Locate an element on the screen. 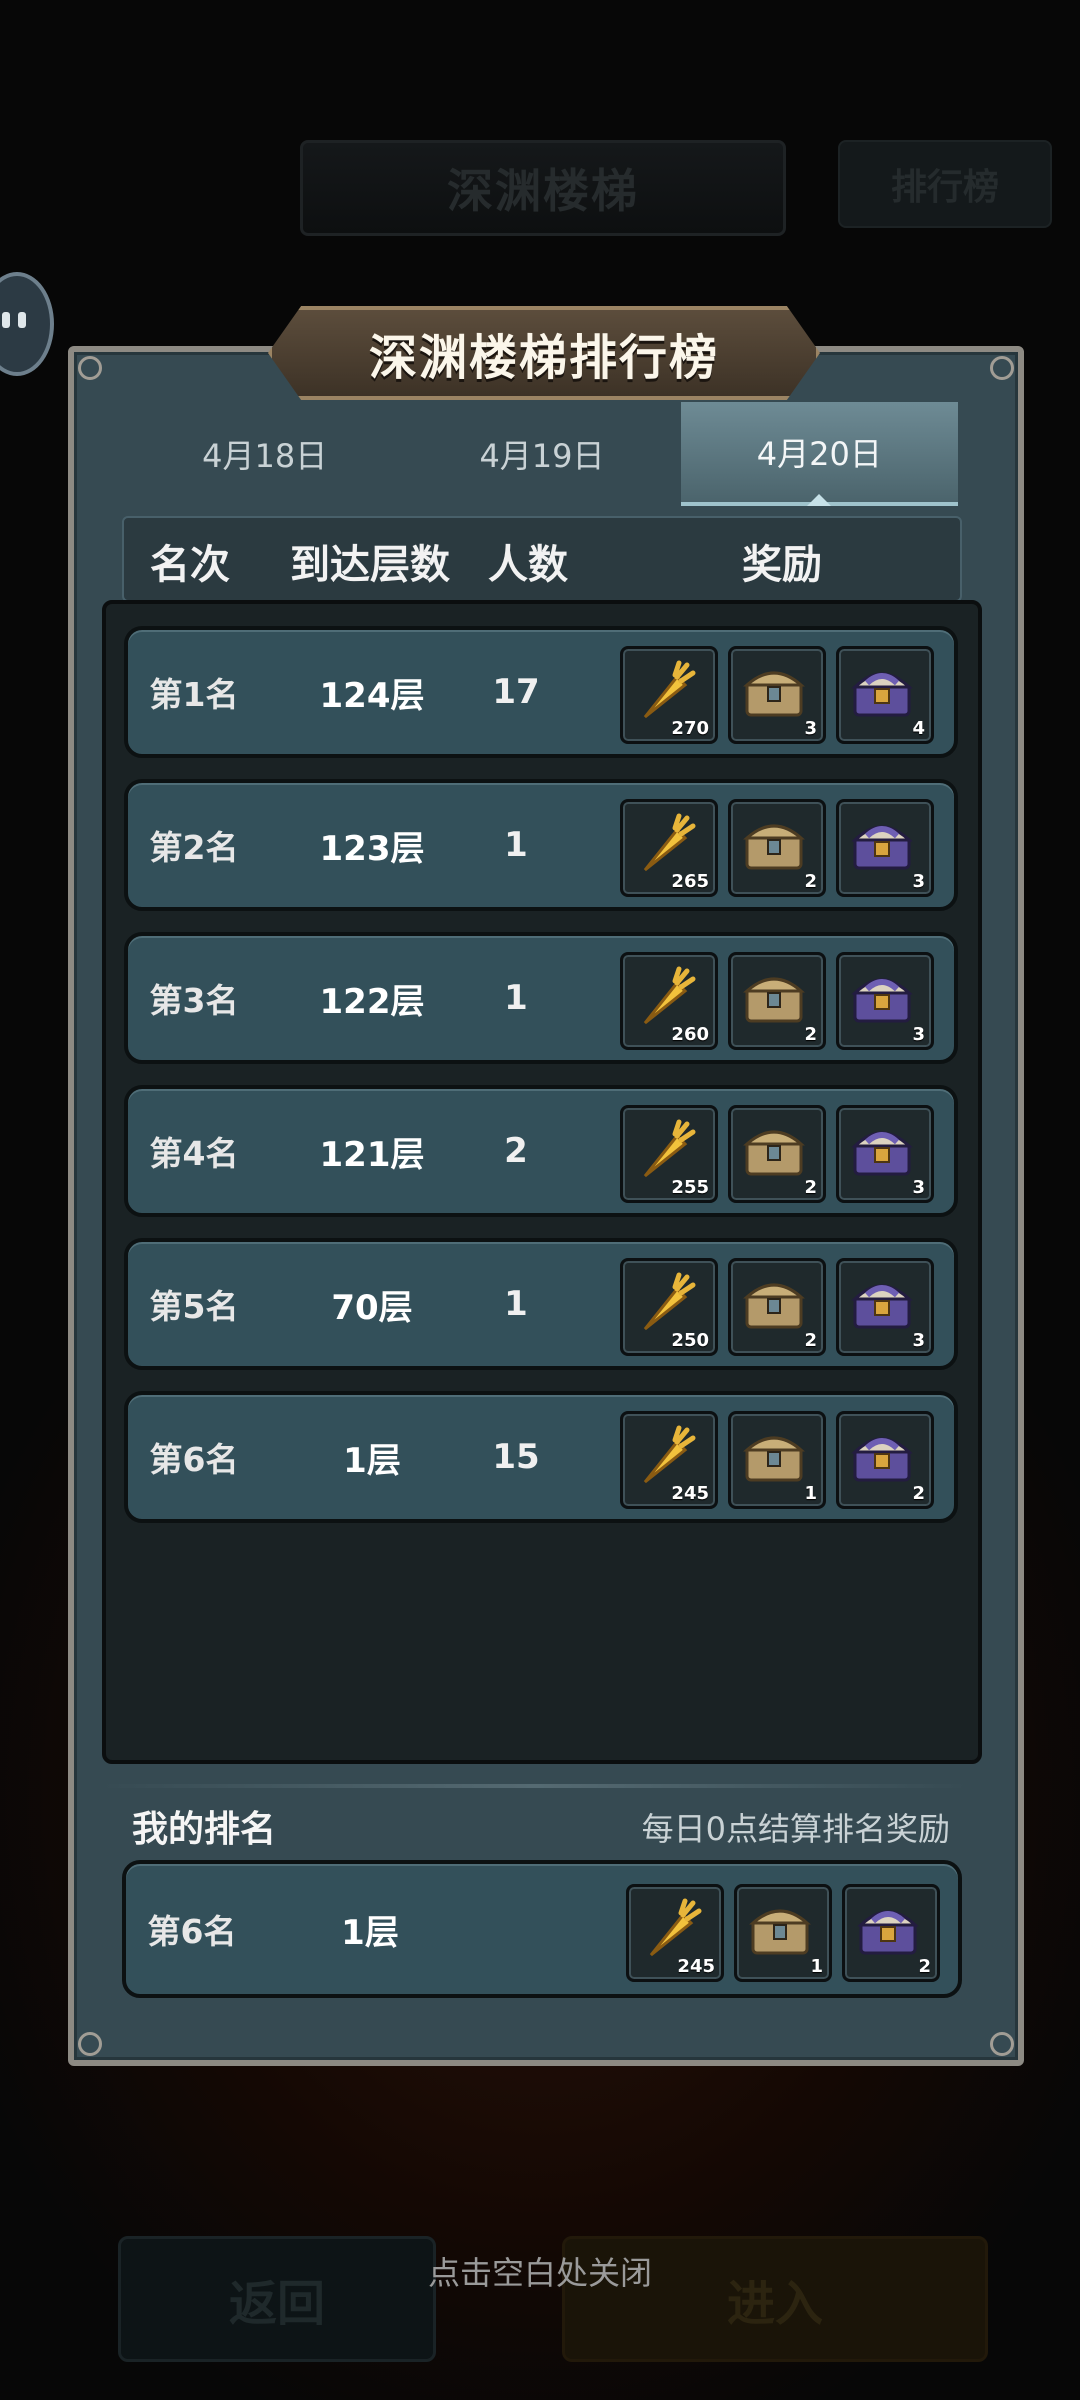 The width and height of the screenshot is (1080, 2400). header-count: 人数 is located at coordinates (528, 565).